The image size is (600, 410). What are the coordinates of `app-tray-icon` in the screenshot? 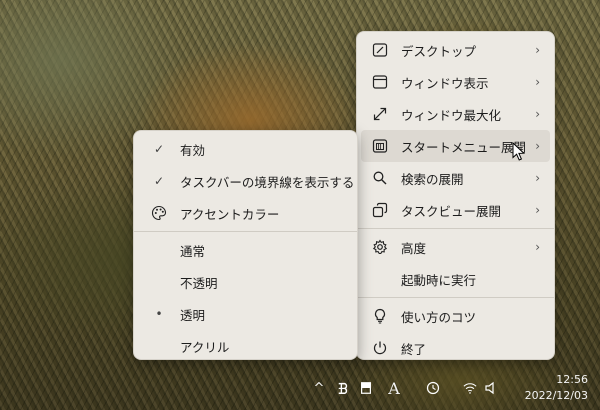 It's located at (344, 388).